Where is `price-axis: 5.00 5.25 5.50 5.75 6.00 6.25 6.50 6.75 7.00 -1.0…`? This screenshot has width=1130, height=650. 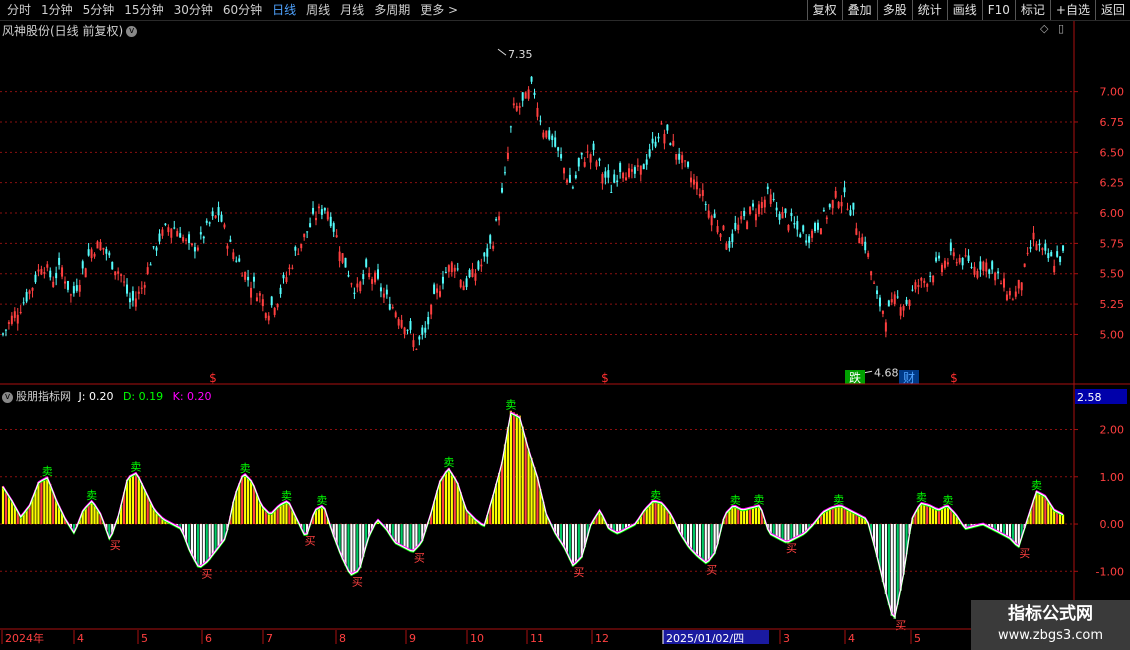
price-axis: 5.00 5.25 5.50 5.75 6.00 6.25 6.50 6.75 7.00 -1.0… is located at coordinates (1100, 332).